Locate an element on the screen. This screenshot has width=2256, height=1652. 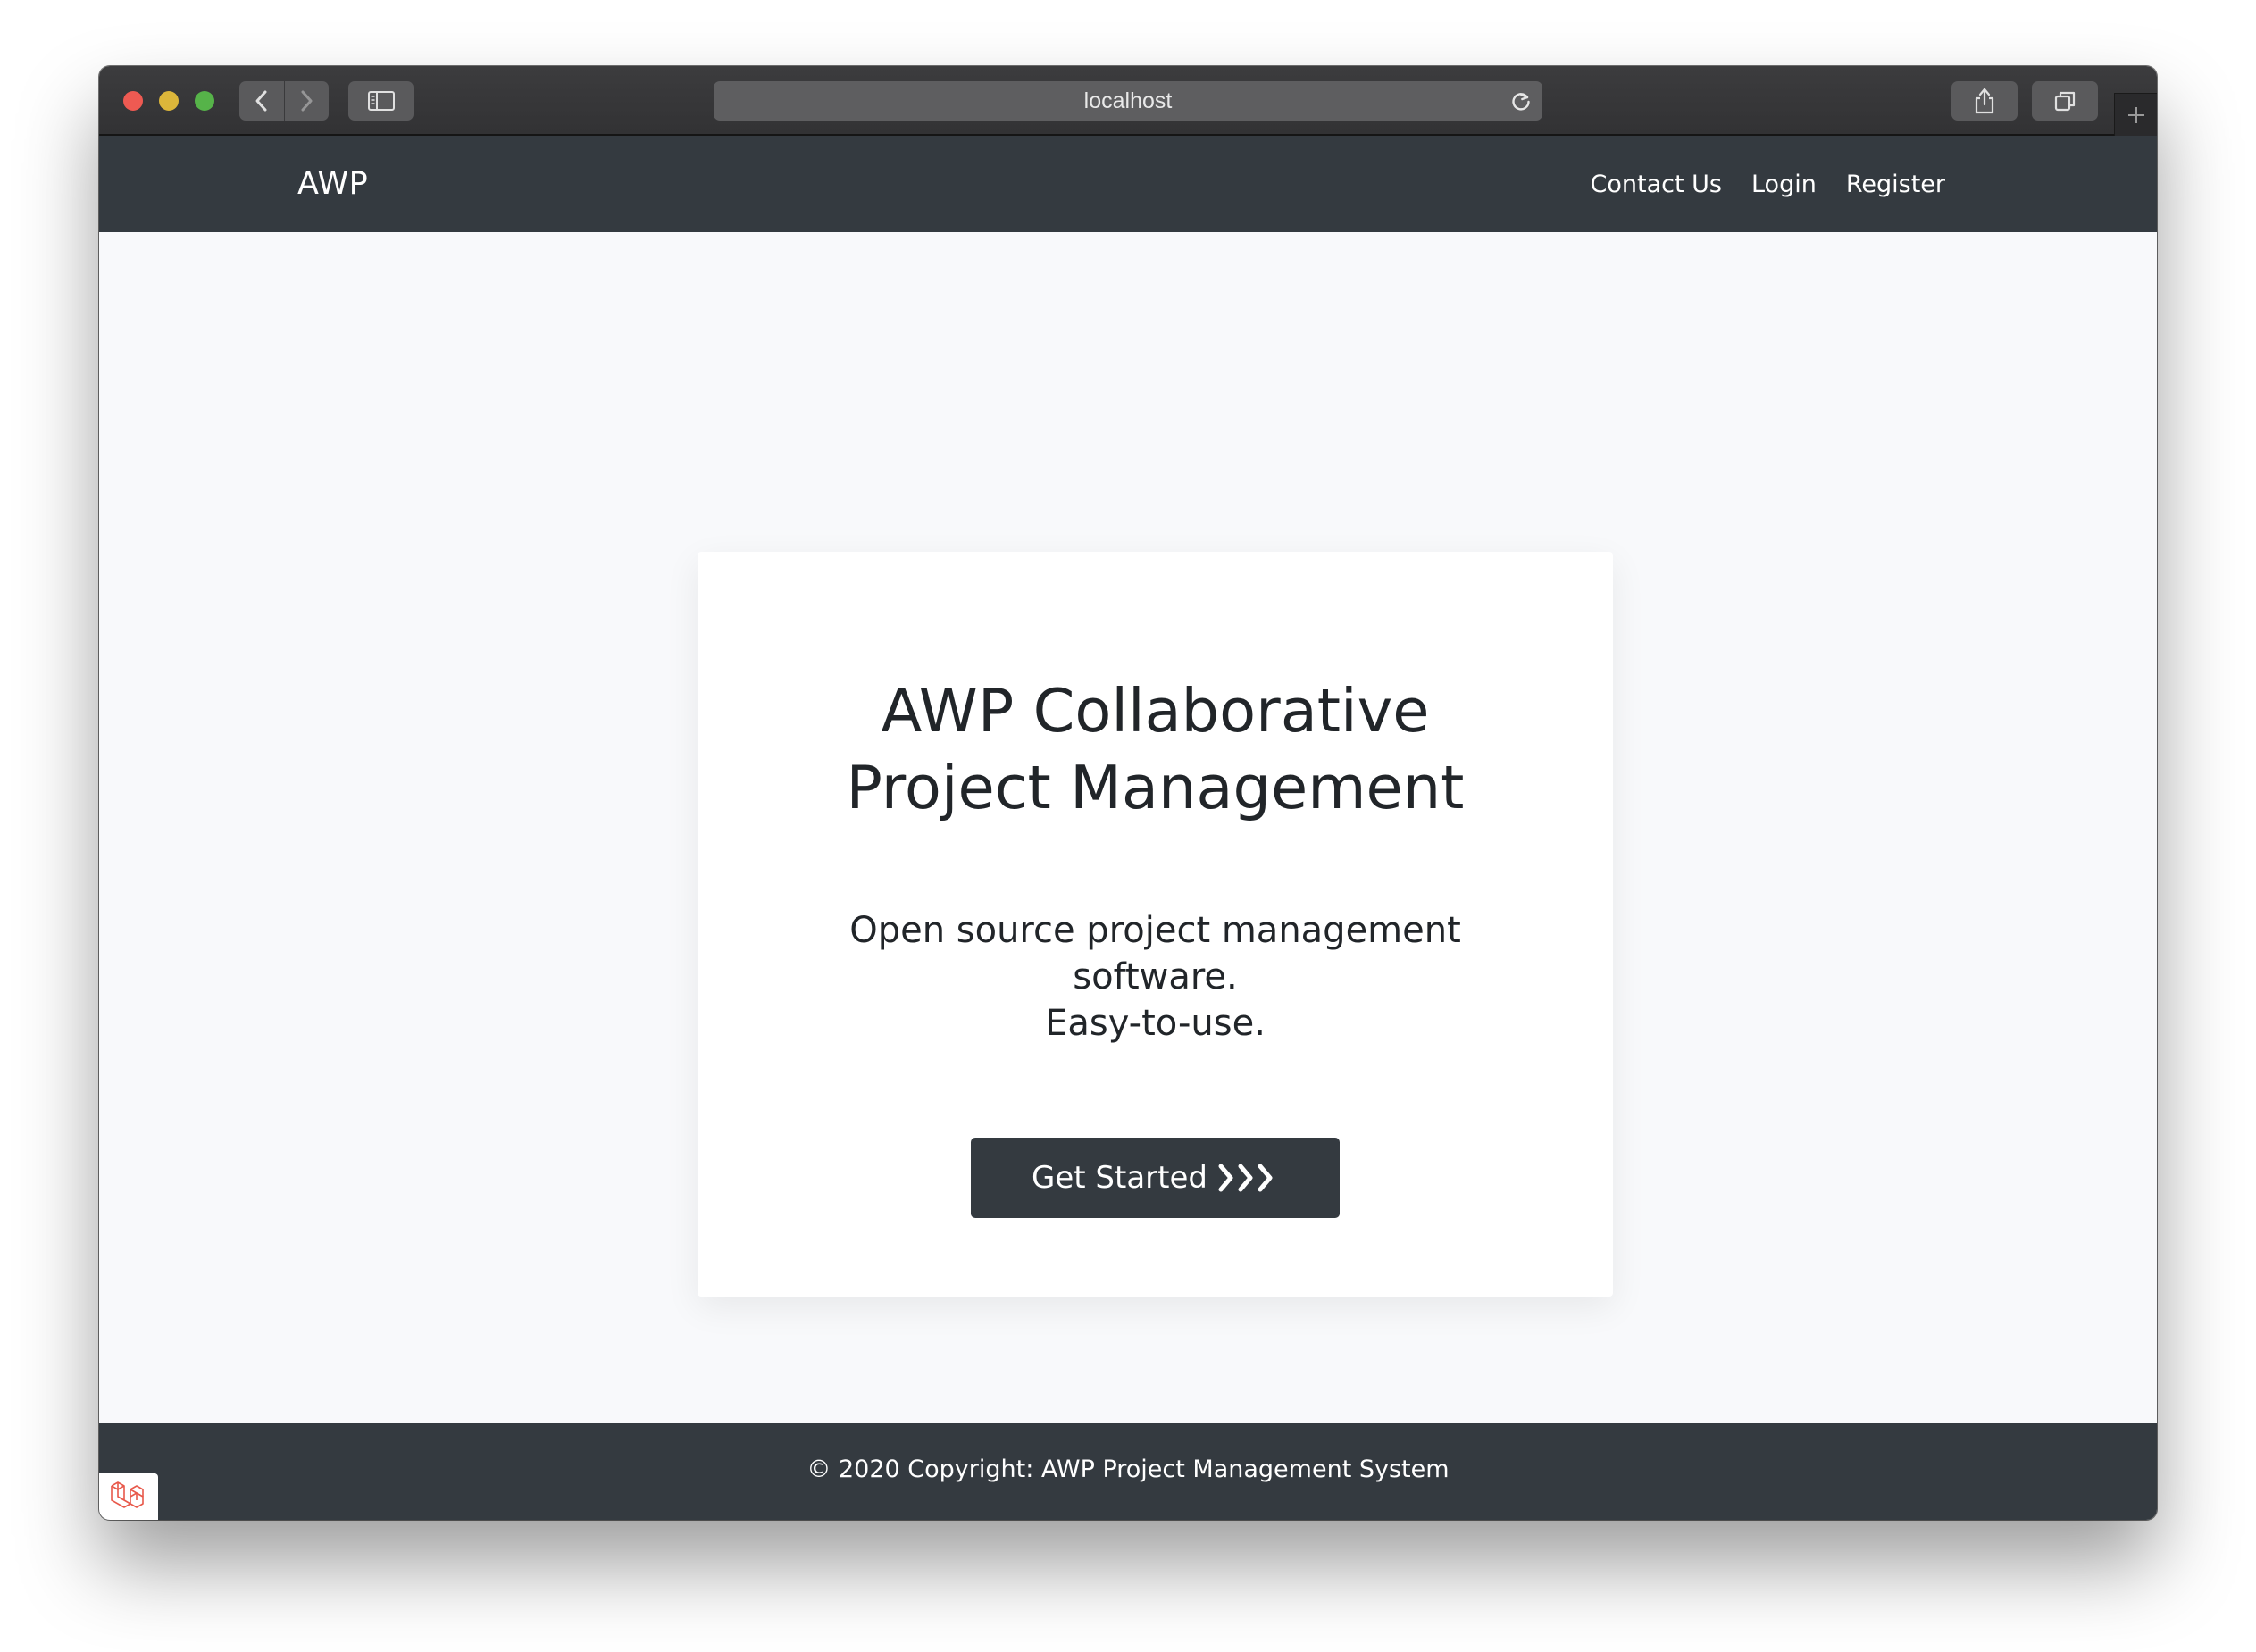
address-url: localhost is located at coordinates (1128, 100).